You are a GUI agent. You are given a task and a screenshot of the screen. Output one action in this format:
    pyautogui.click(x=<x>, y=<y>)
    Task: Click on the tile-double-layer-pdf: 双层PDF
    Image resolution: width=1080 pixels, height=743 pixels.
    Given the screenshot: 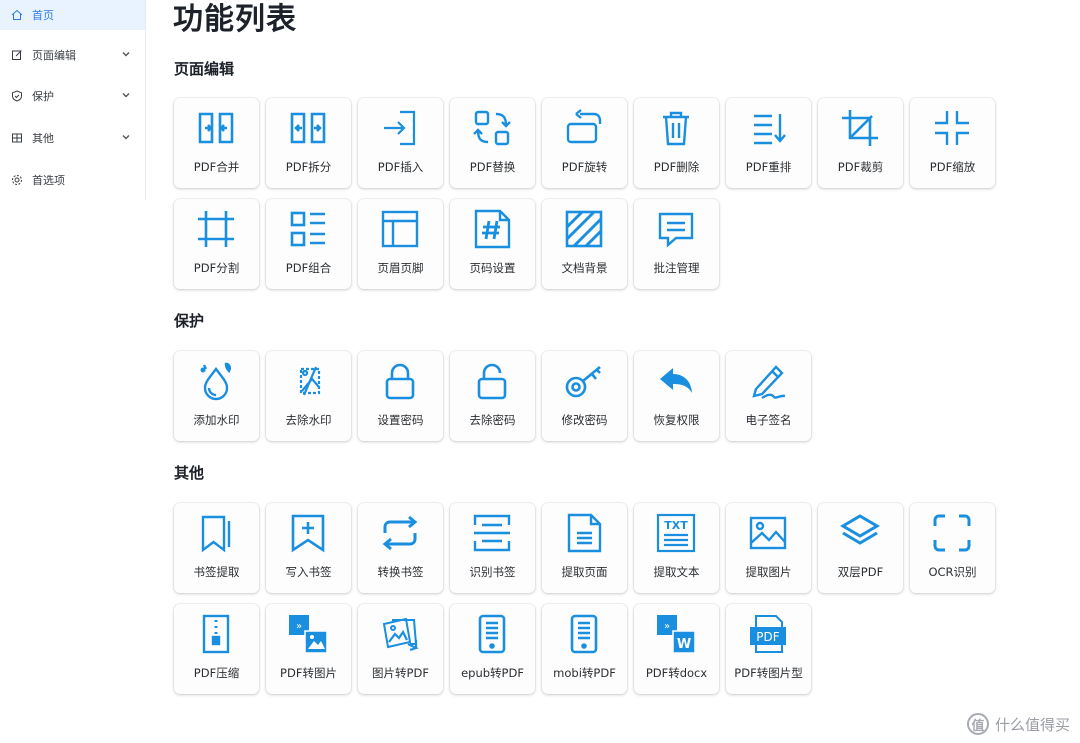 What is the action you would take?
    pyautogui.click(x=860, y=548)
    